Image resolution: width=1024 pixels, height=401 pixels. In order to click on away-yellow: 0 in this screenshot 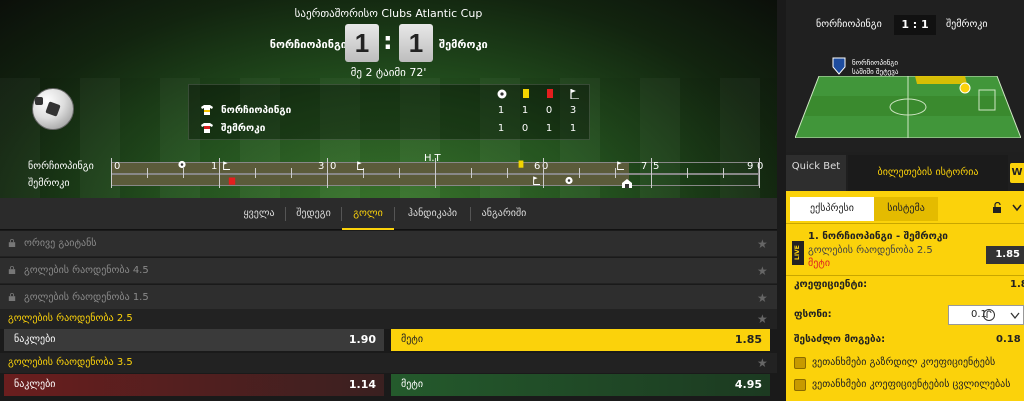, I will do `click(525, 128)`.